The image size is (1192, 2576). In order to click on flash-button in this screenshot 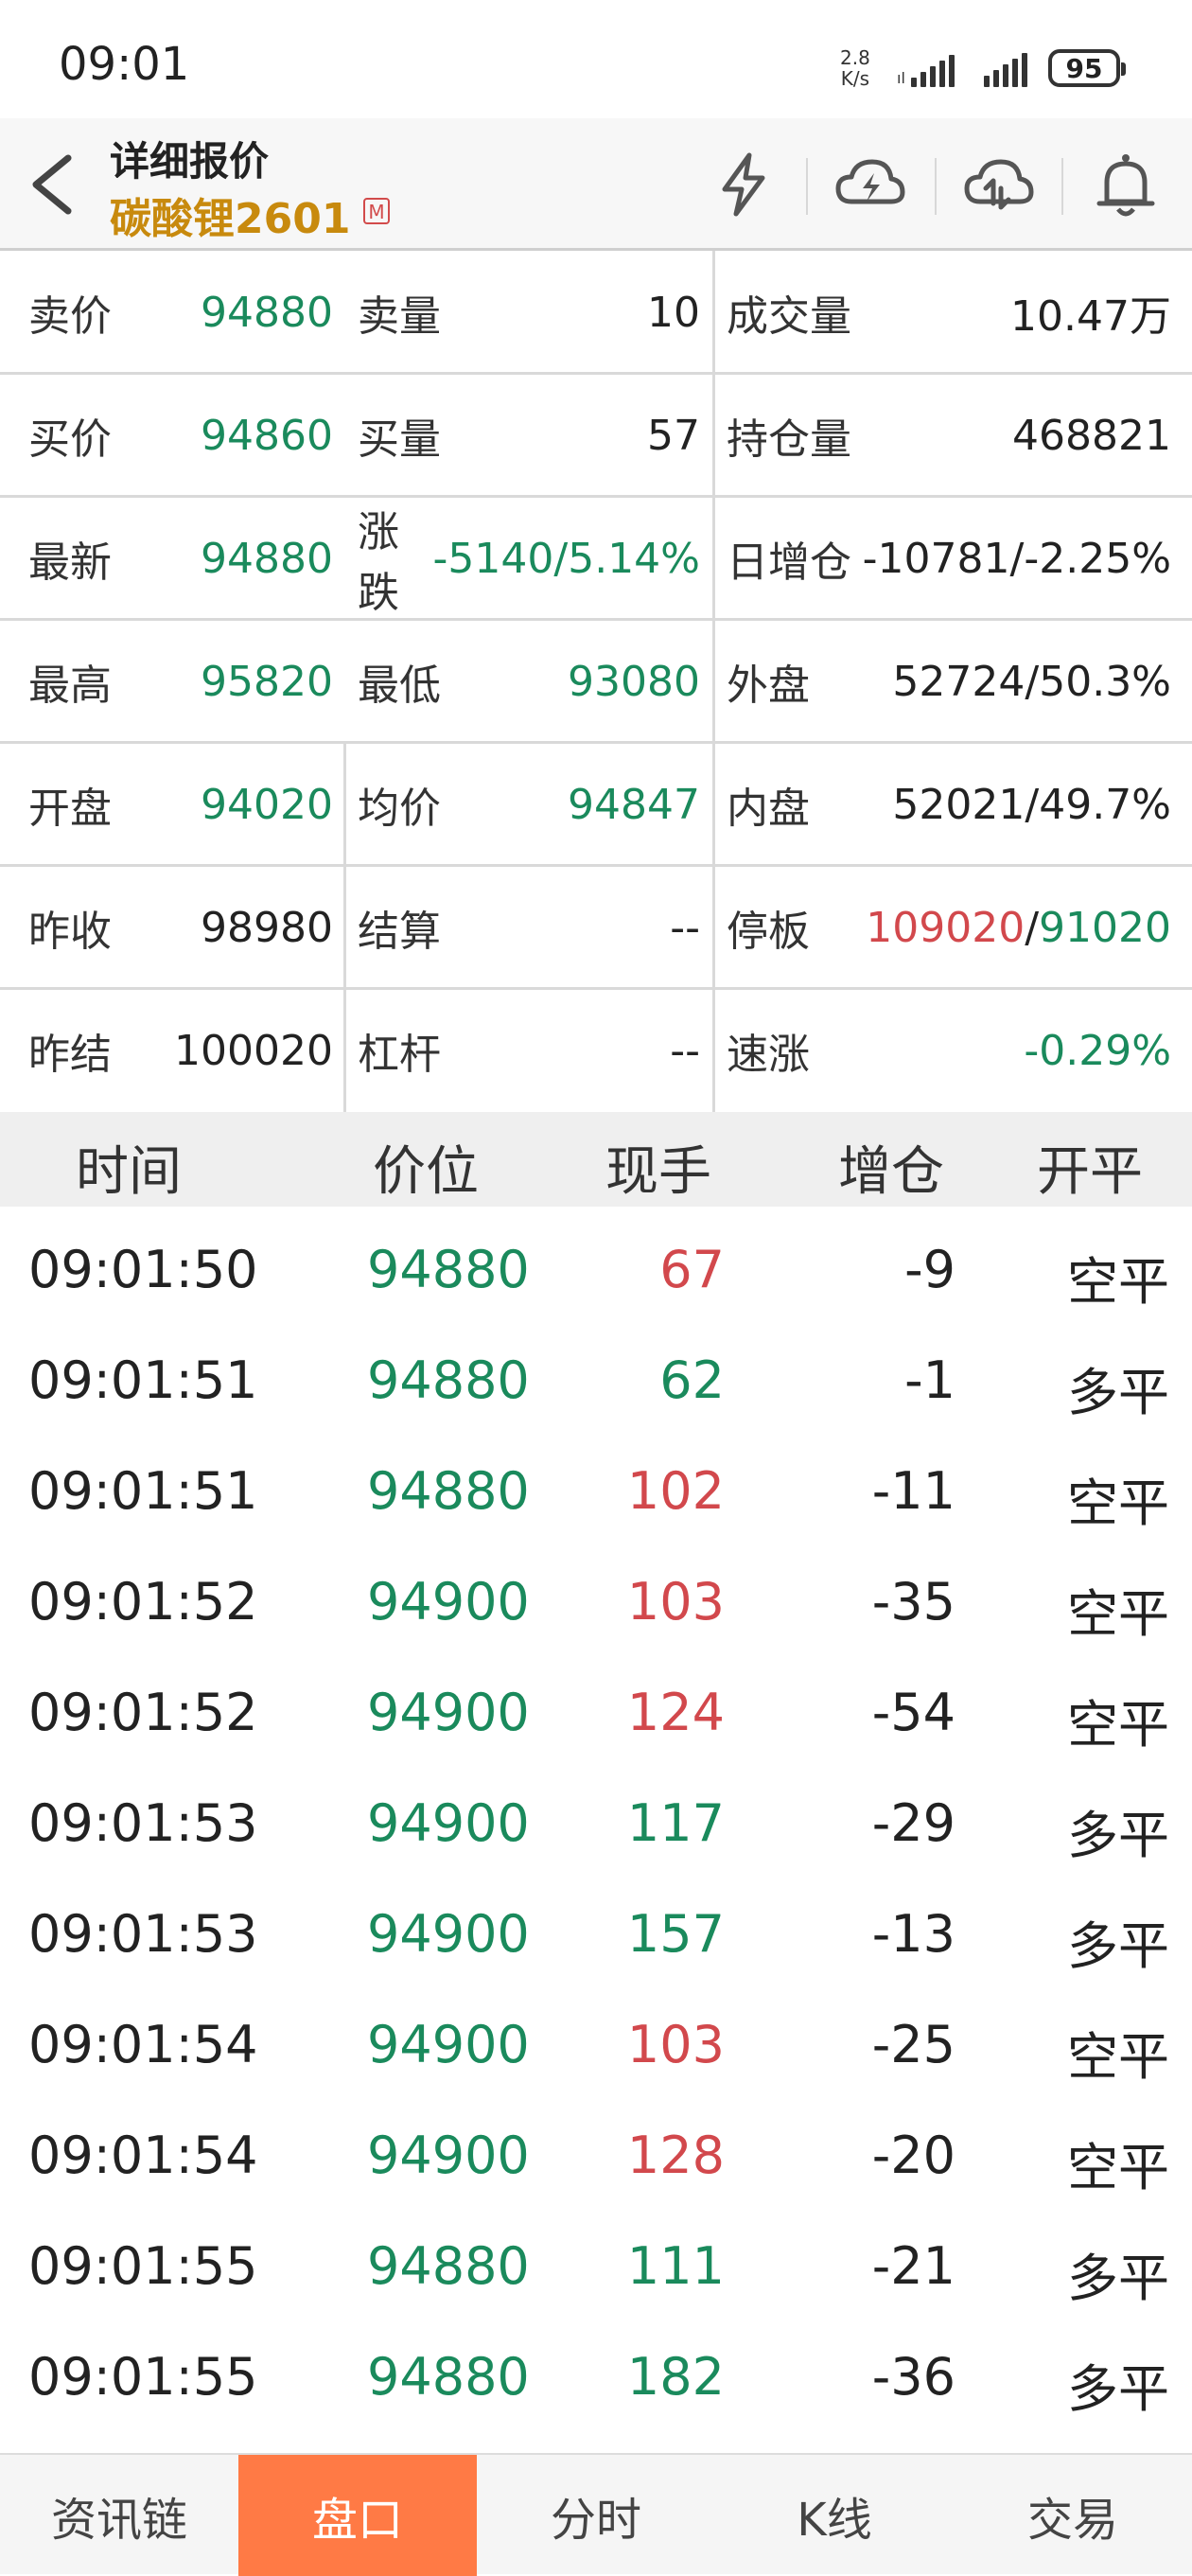, I will do `click(743, 184)`.